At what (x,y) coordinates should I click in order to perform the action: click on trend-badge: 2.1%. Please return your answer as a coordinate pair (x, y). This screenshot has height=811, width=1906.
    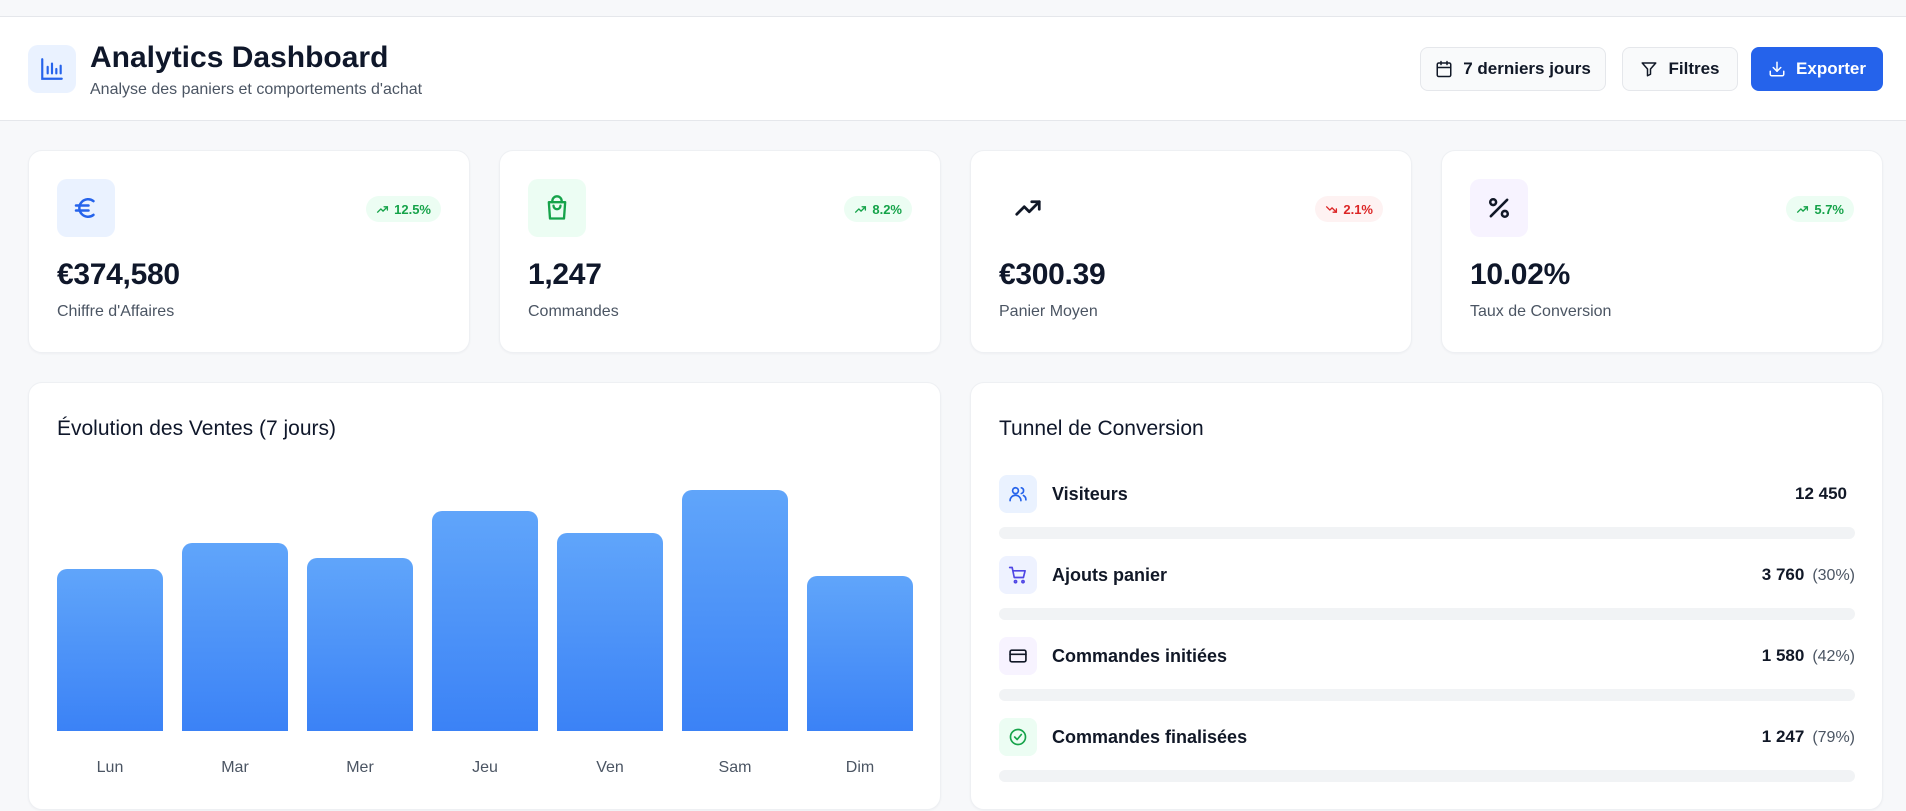
    Looking at the image, I should click on (1349, 209).